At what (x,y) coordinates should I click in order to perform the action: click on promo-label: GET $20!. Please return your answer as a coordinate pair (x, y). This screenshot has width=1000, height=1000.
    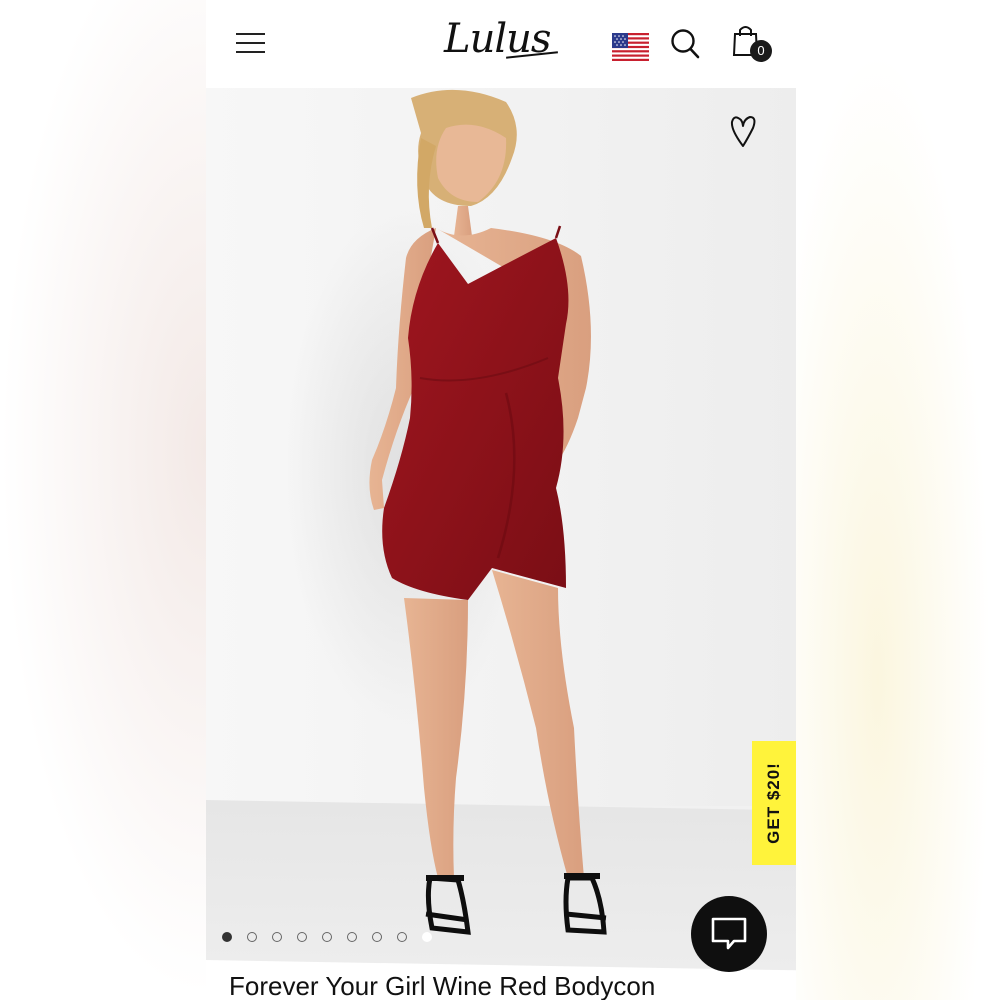
    Looking at the image, I should click on (773, 803).